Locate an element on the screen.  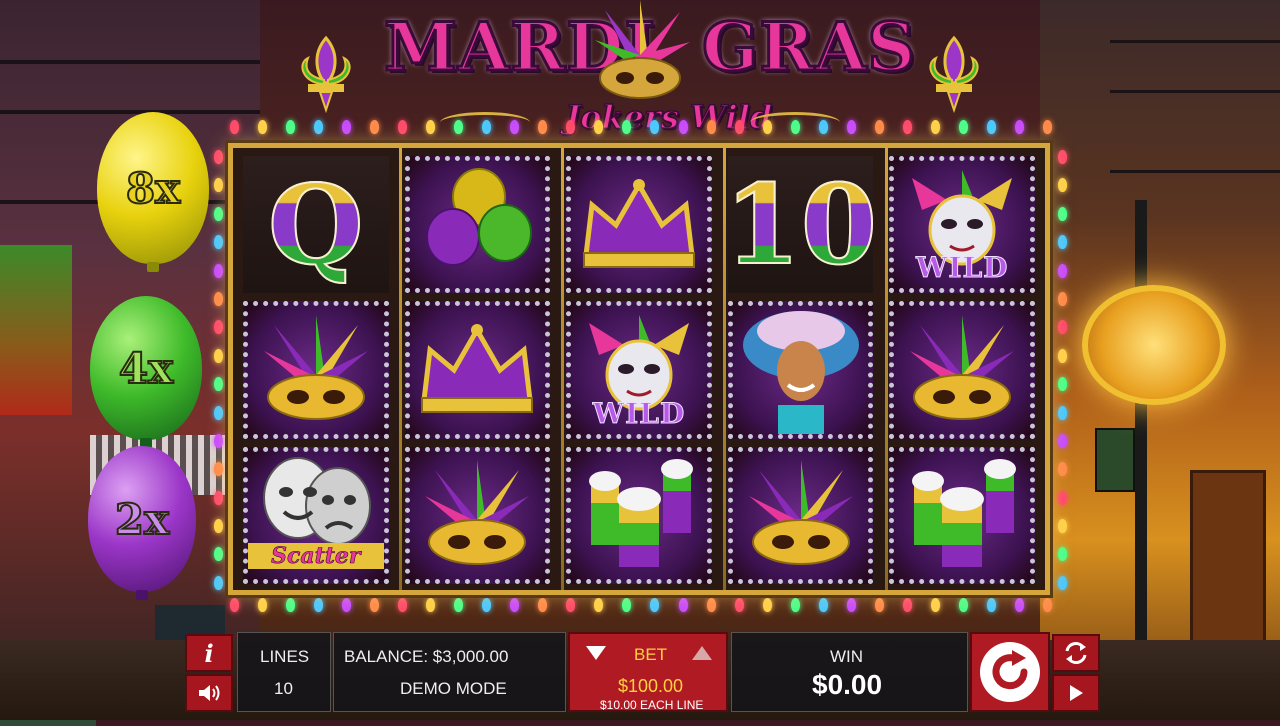
street-sign is located at coordinates (1115, 460).